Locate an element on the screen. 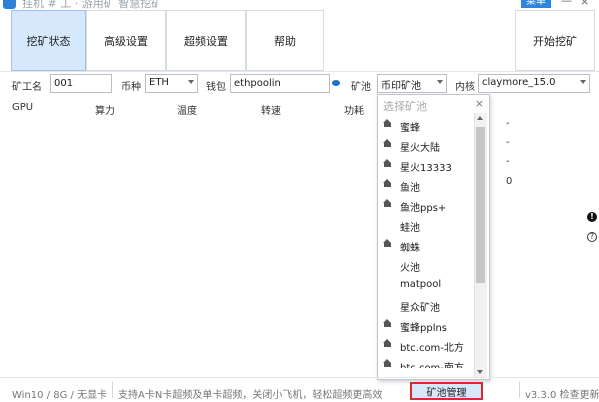 The image size is (599, 402). start-mining-button: 开始挖矿 is located at coordinates (555, 40).